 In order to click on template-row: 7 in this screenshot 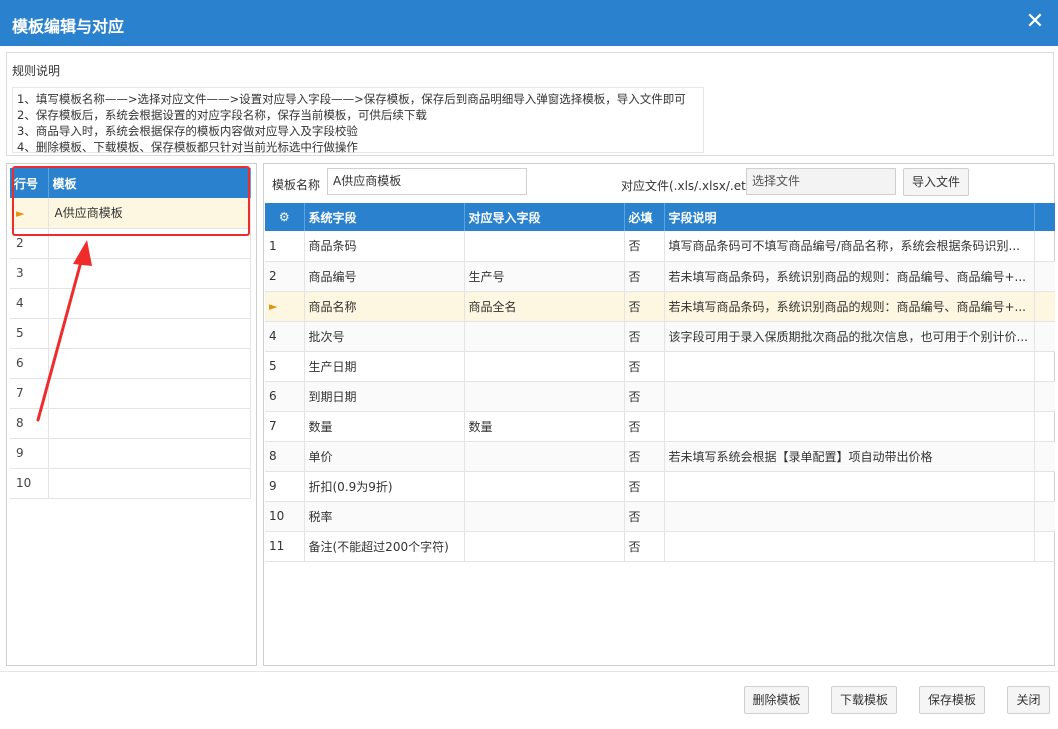, I will do `click(130, 393)`.